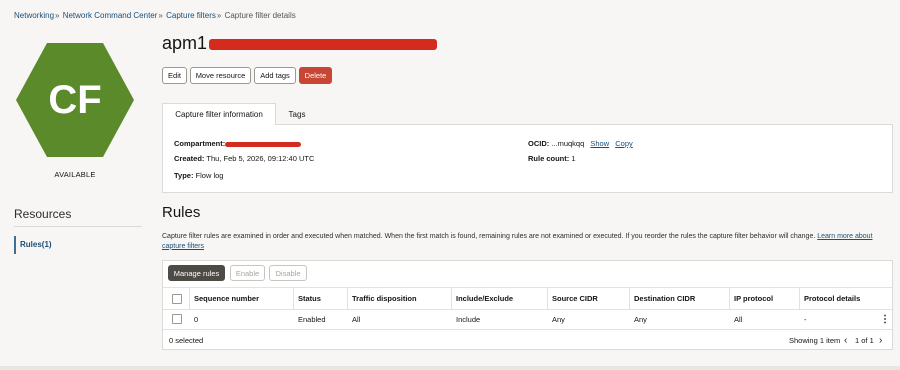  I want to click on rule-count-label: Rule count:, so click(549, 158).